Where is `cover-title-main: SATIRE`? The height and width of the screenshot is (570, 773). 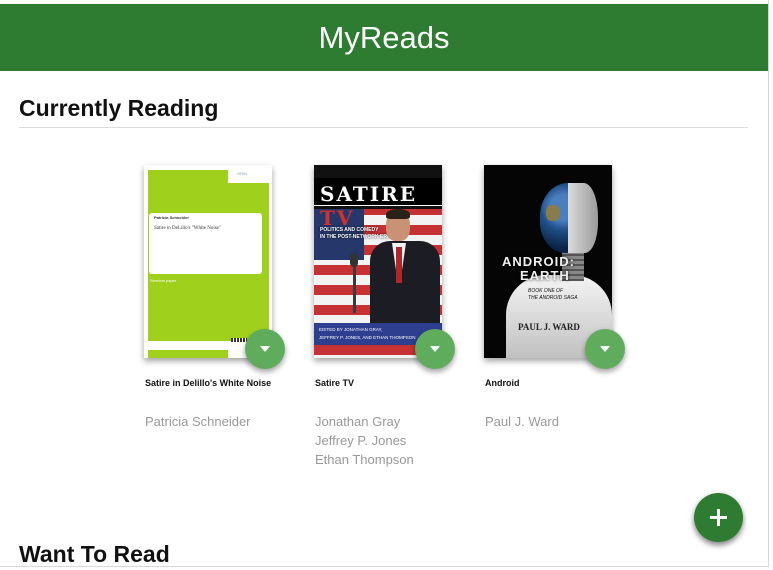 cover-title-main: SATIRE is located at coordinates (368, 194).